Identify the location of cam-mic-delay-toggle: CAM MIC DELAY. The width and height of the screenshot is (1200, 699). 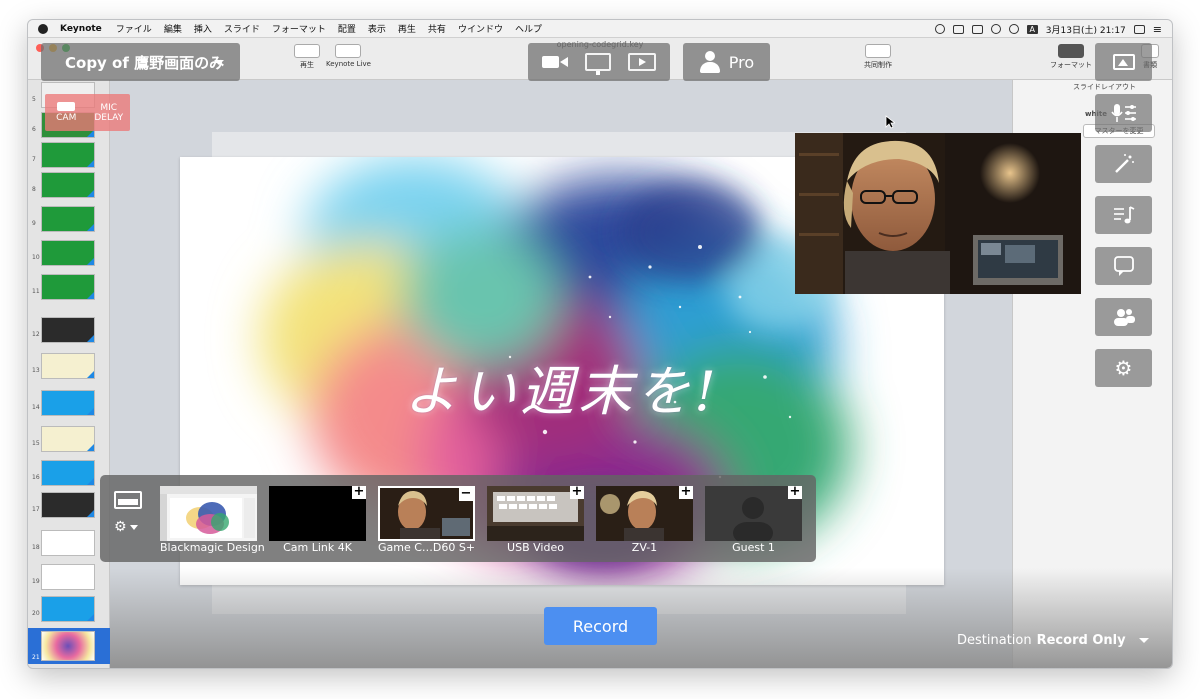
(87, 112).